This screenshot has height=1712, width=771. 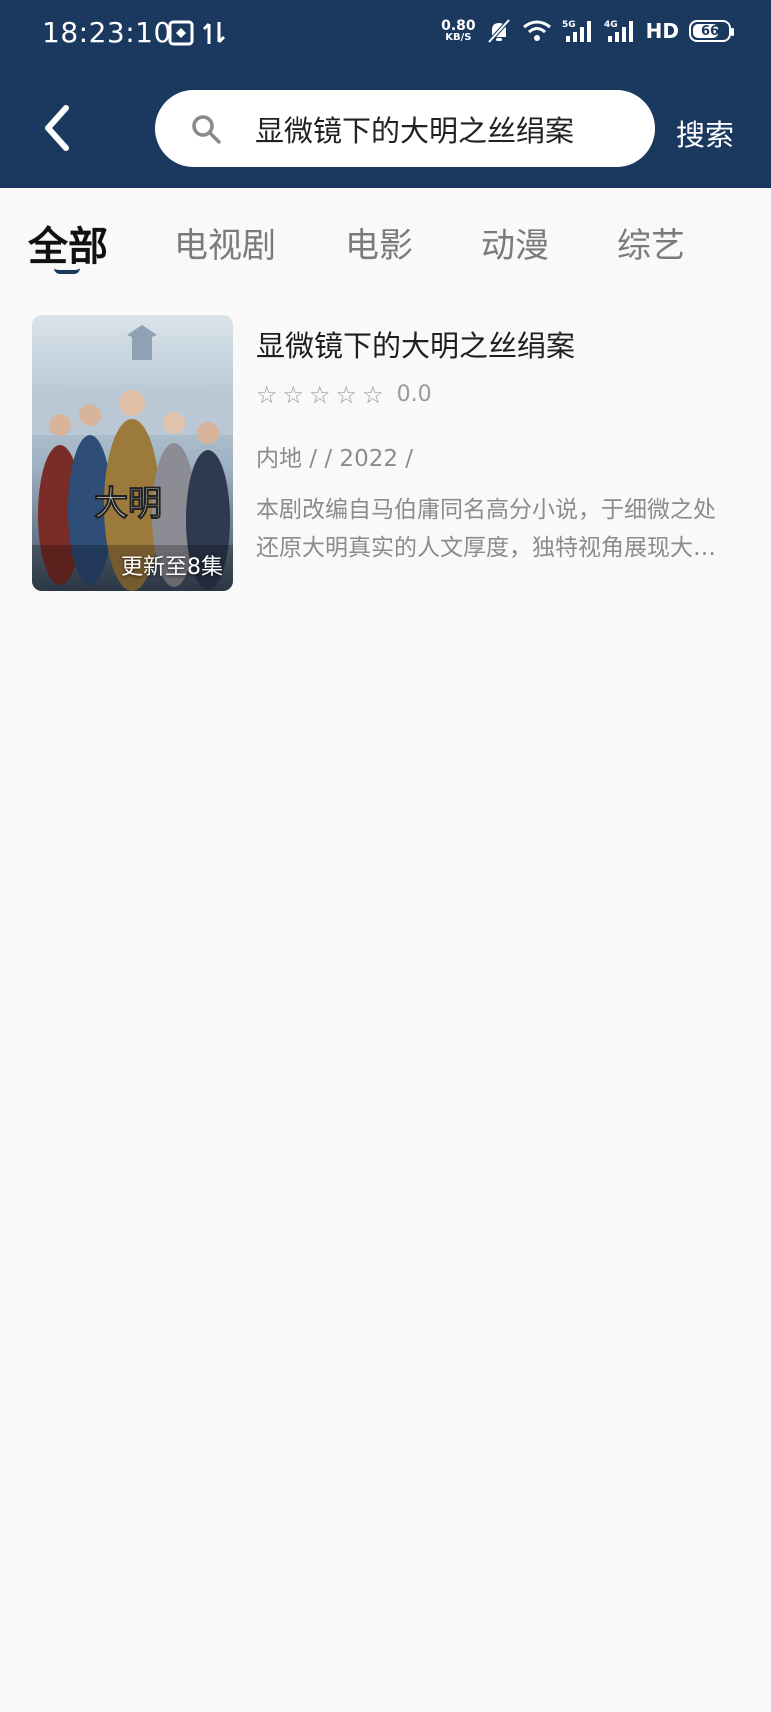 What do you see at coordinates (181, 33) in the screenshot?
I see `notification-app-icon` at bounding box center [181, 33].